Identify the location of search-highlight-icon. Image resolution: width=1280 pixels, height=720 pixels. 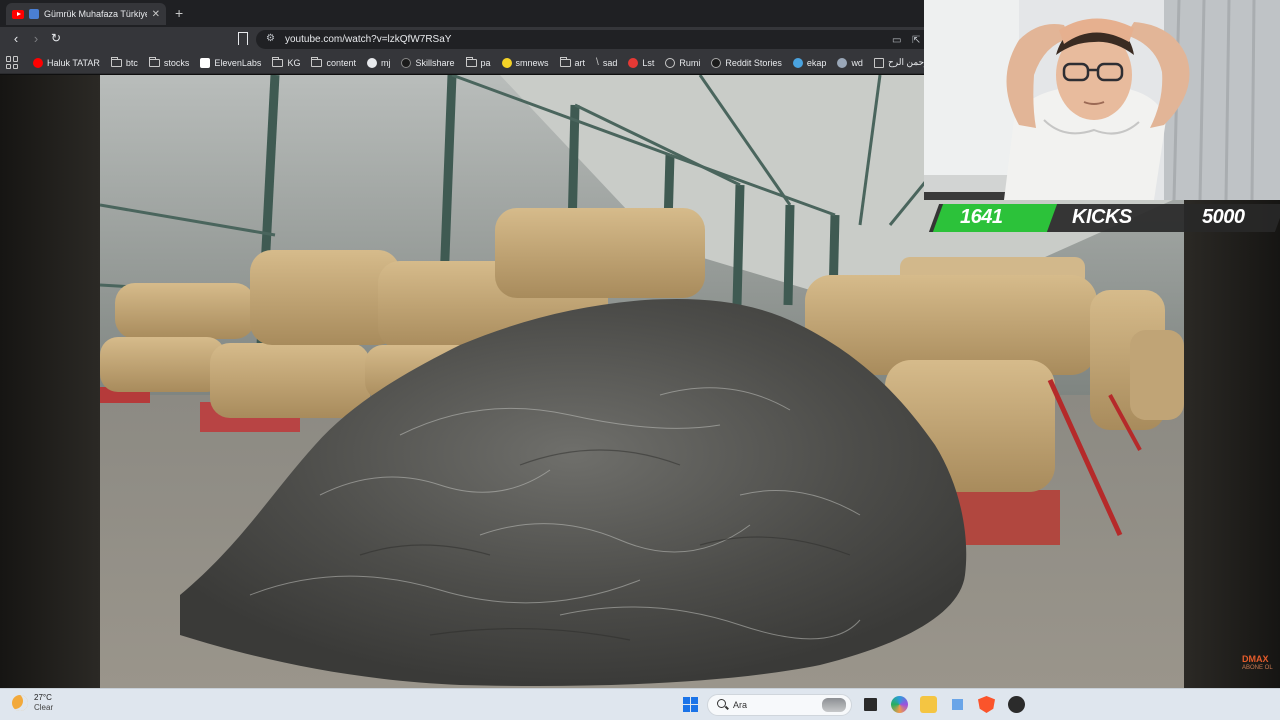
(834, 705).